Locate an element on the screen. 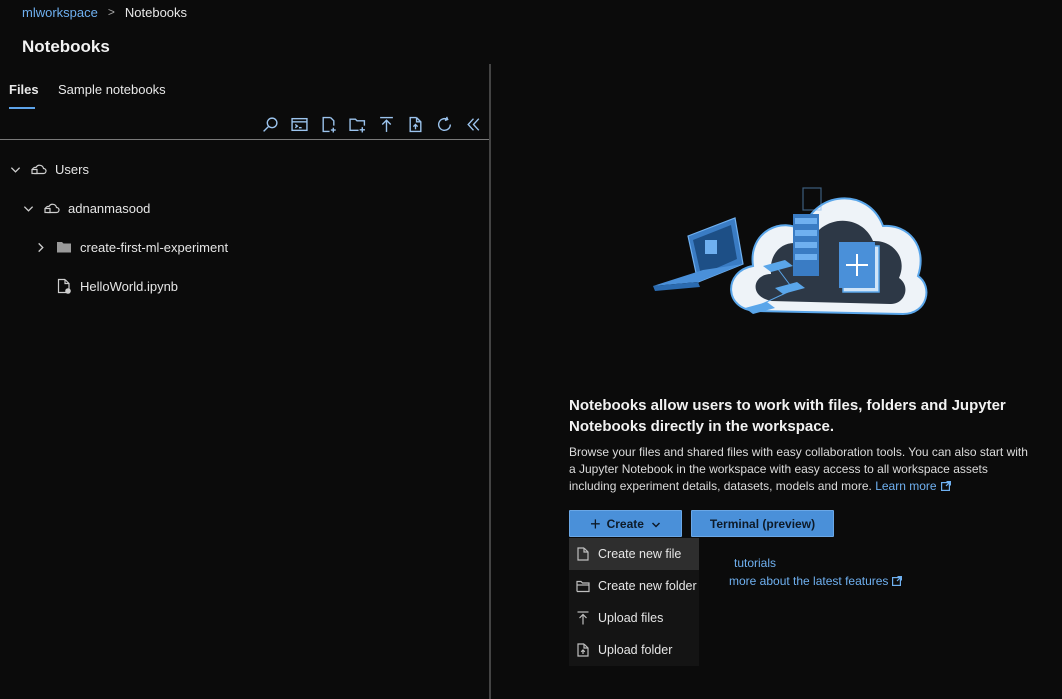 This screenshot has height=699, width=1062. chevron-right-icon: > is located at coordinates (111, 12).